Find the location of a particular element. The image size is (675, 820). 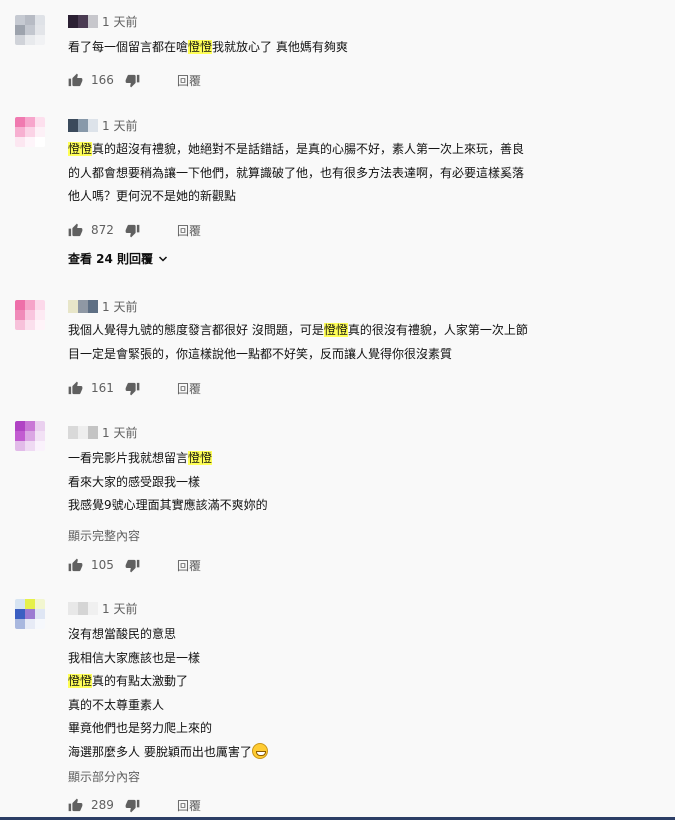

comment-text-segment: 看了每一個留言都在嗆 is located at coordinates (128, 47).